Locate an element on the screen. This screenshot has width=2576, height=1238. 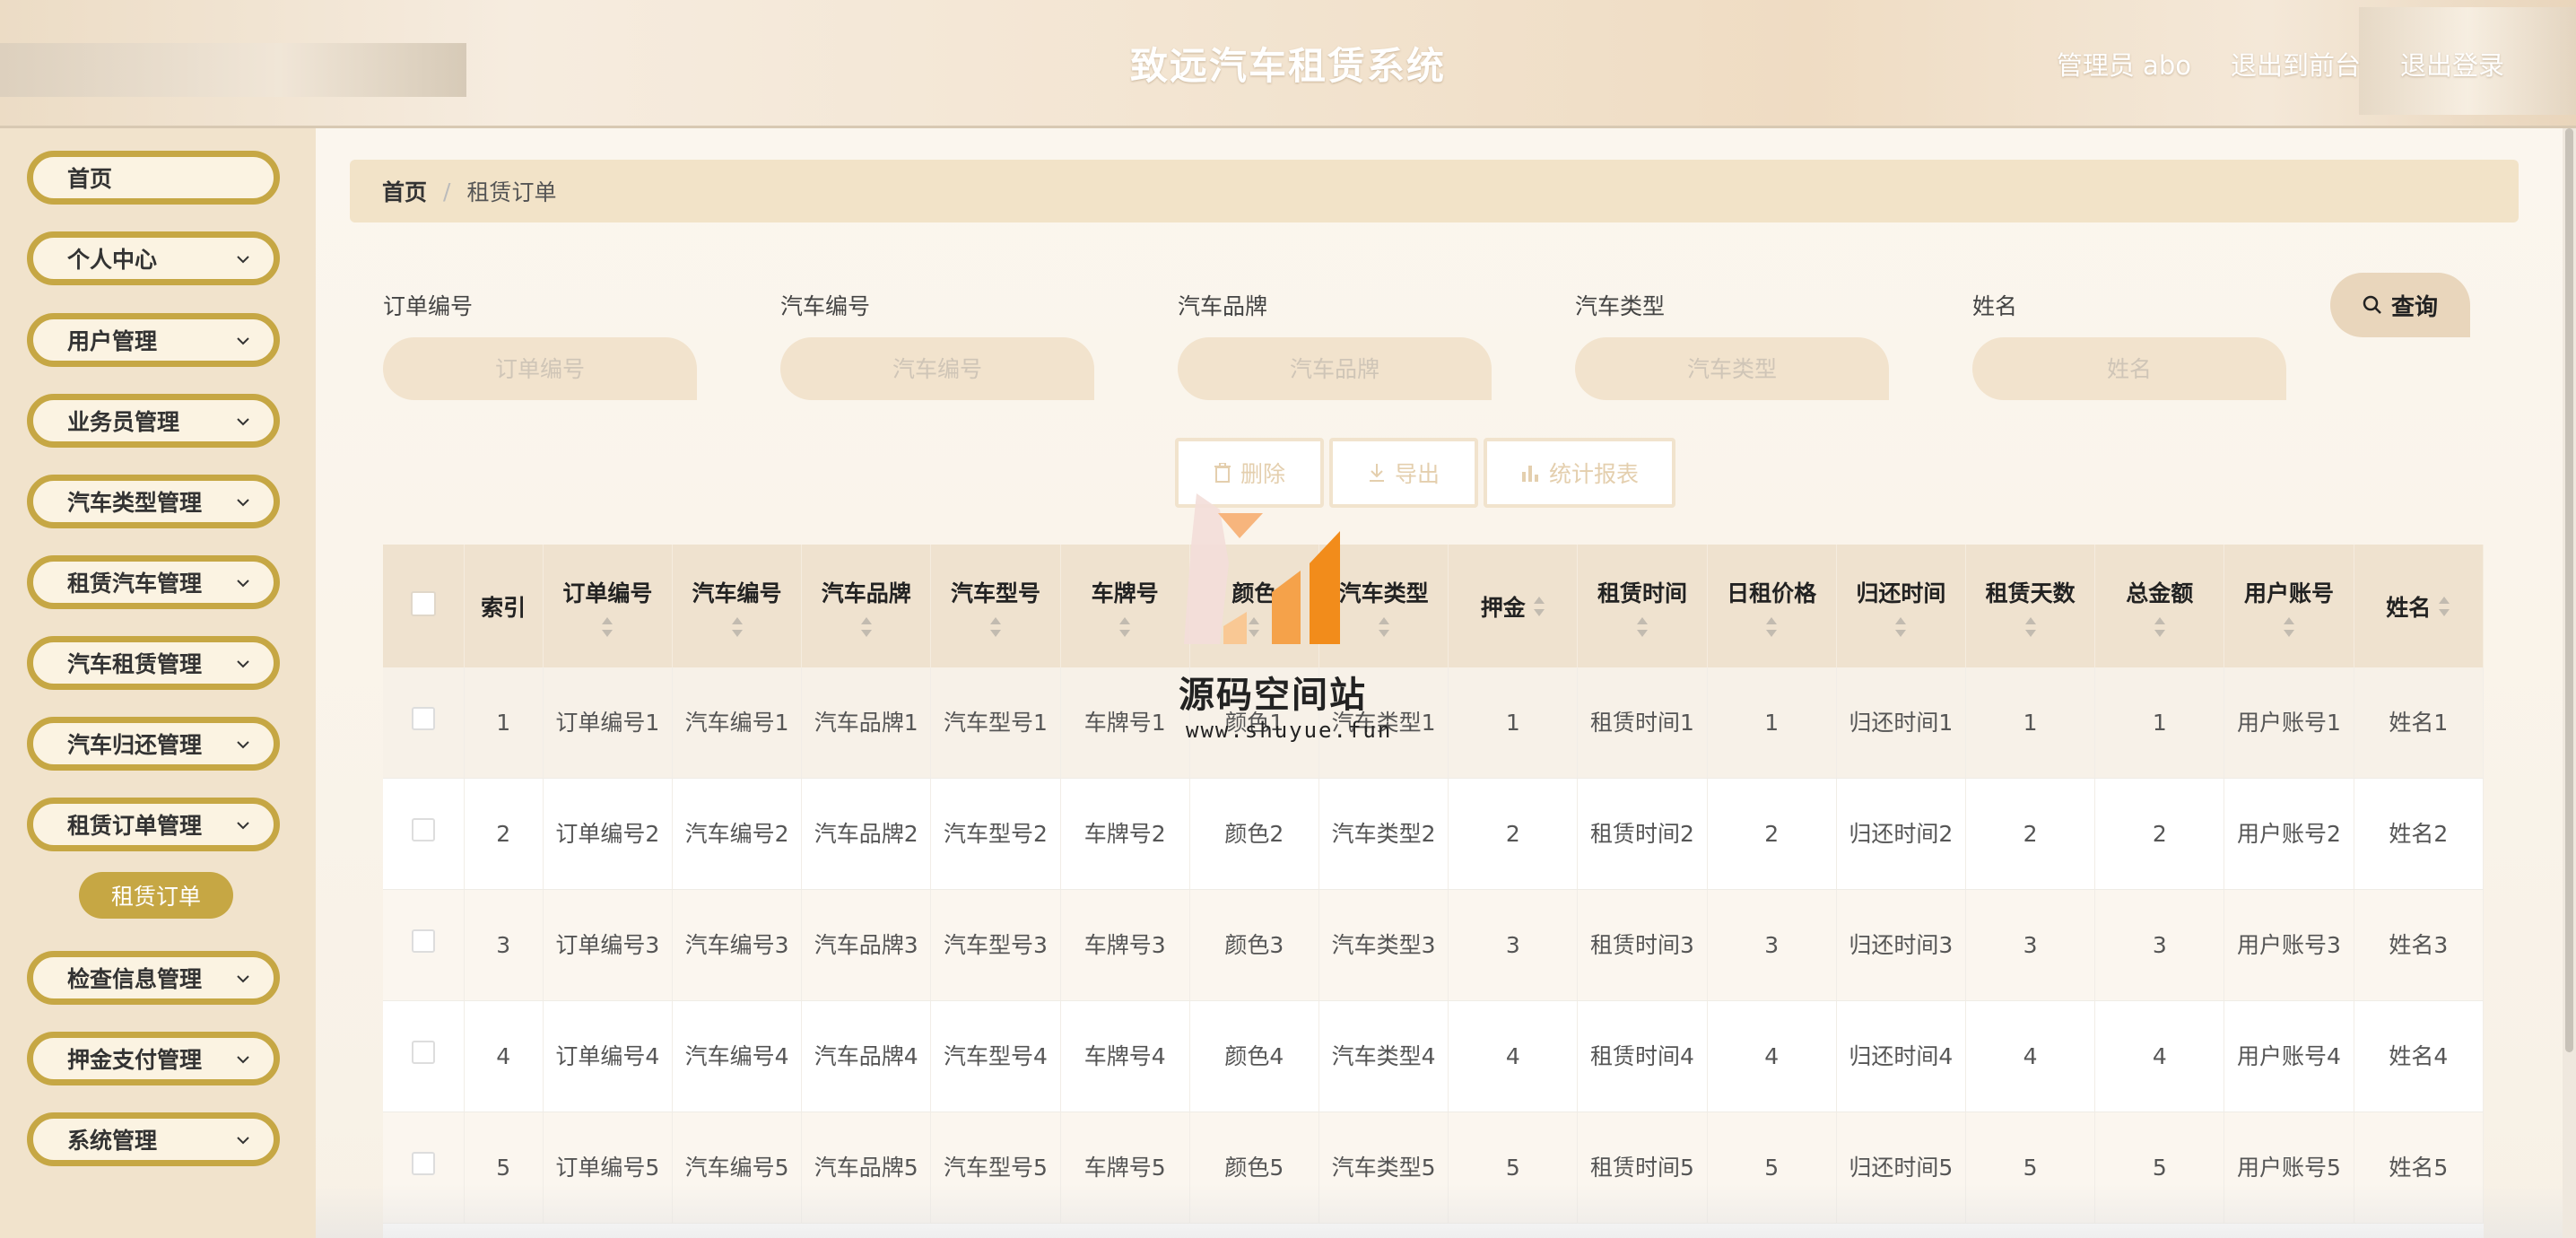
column-header: 汽车型号 is located at coordinates (995, 606).